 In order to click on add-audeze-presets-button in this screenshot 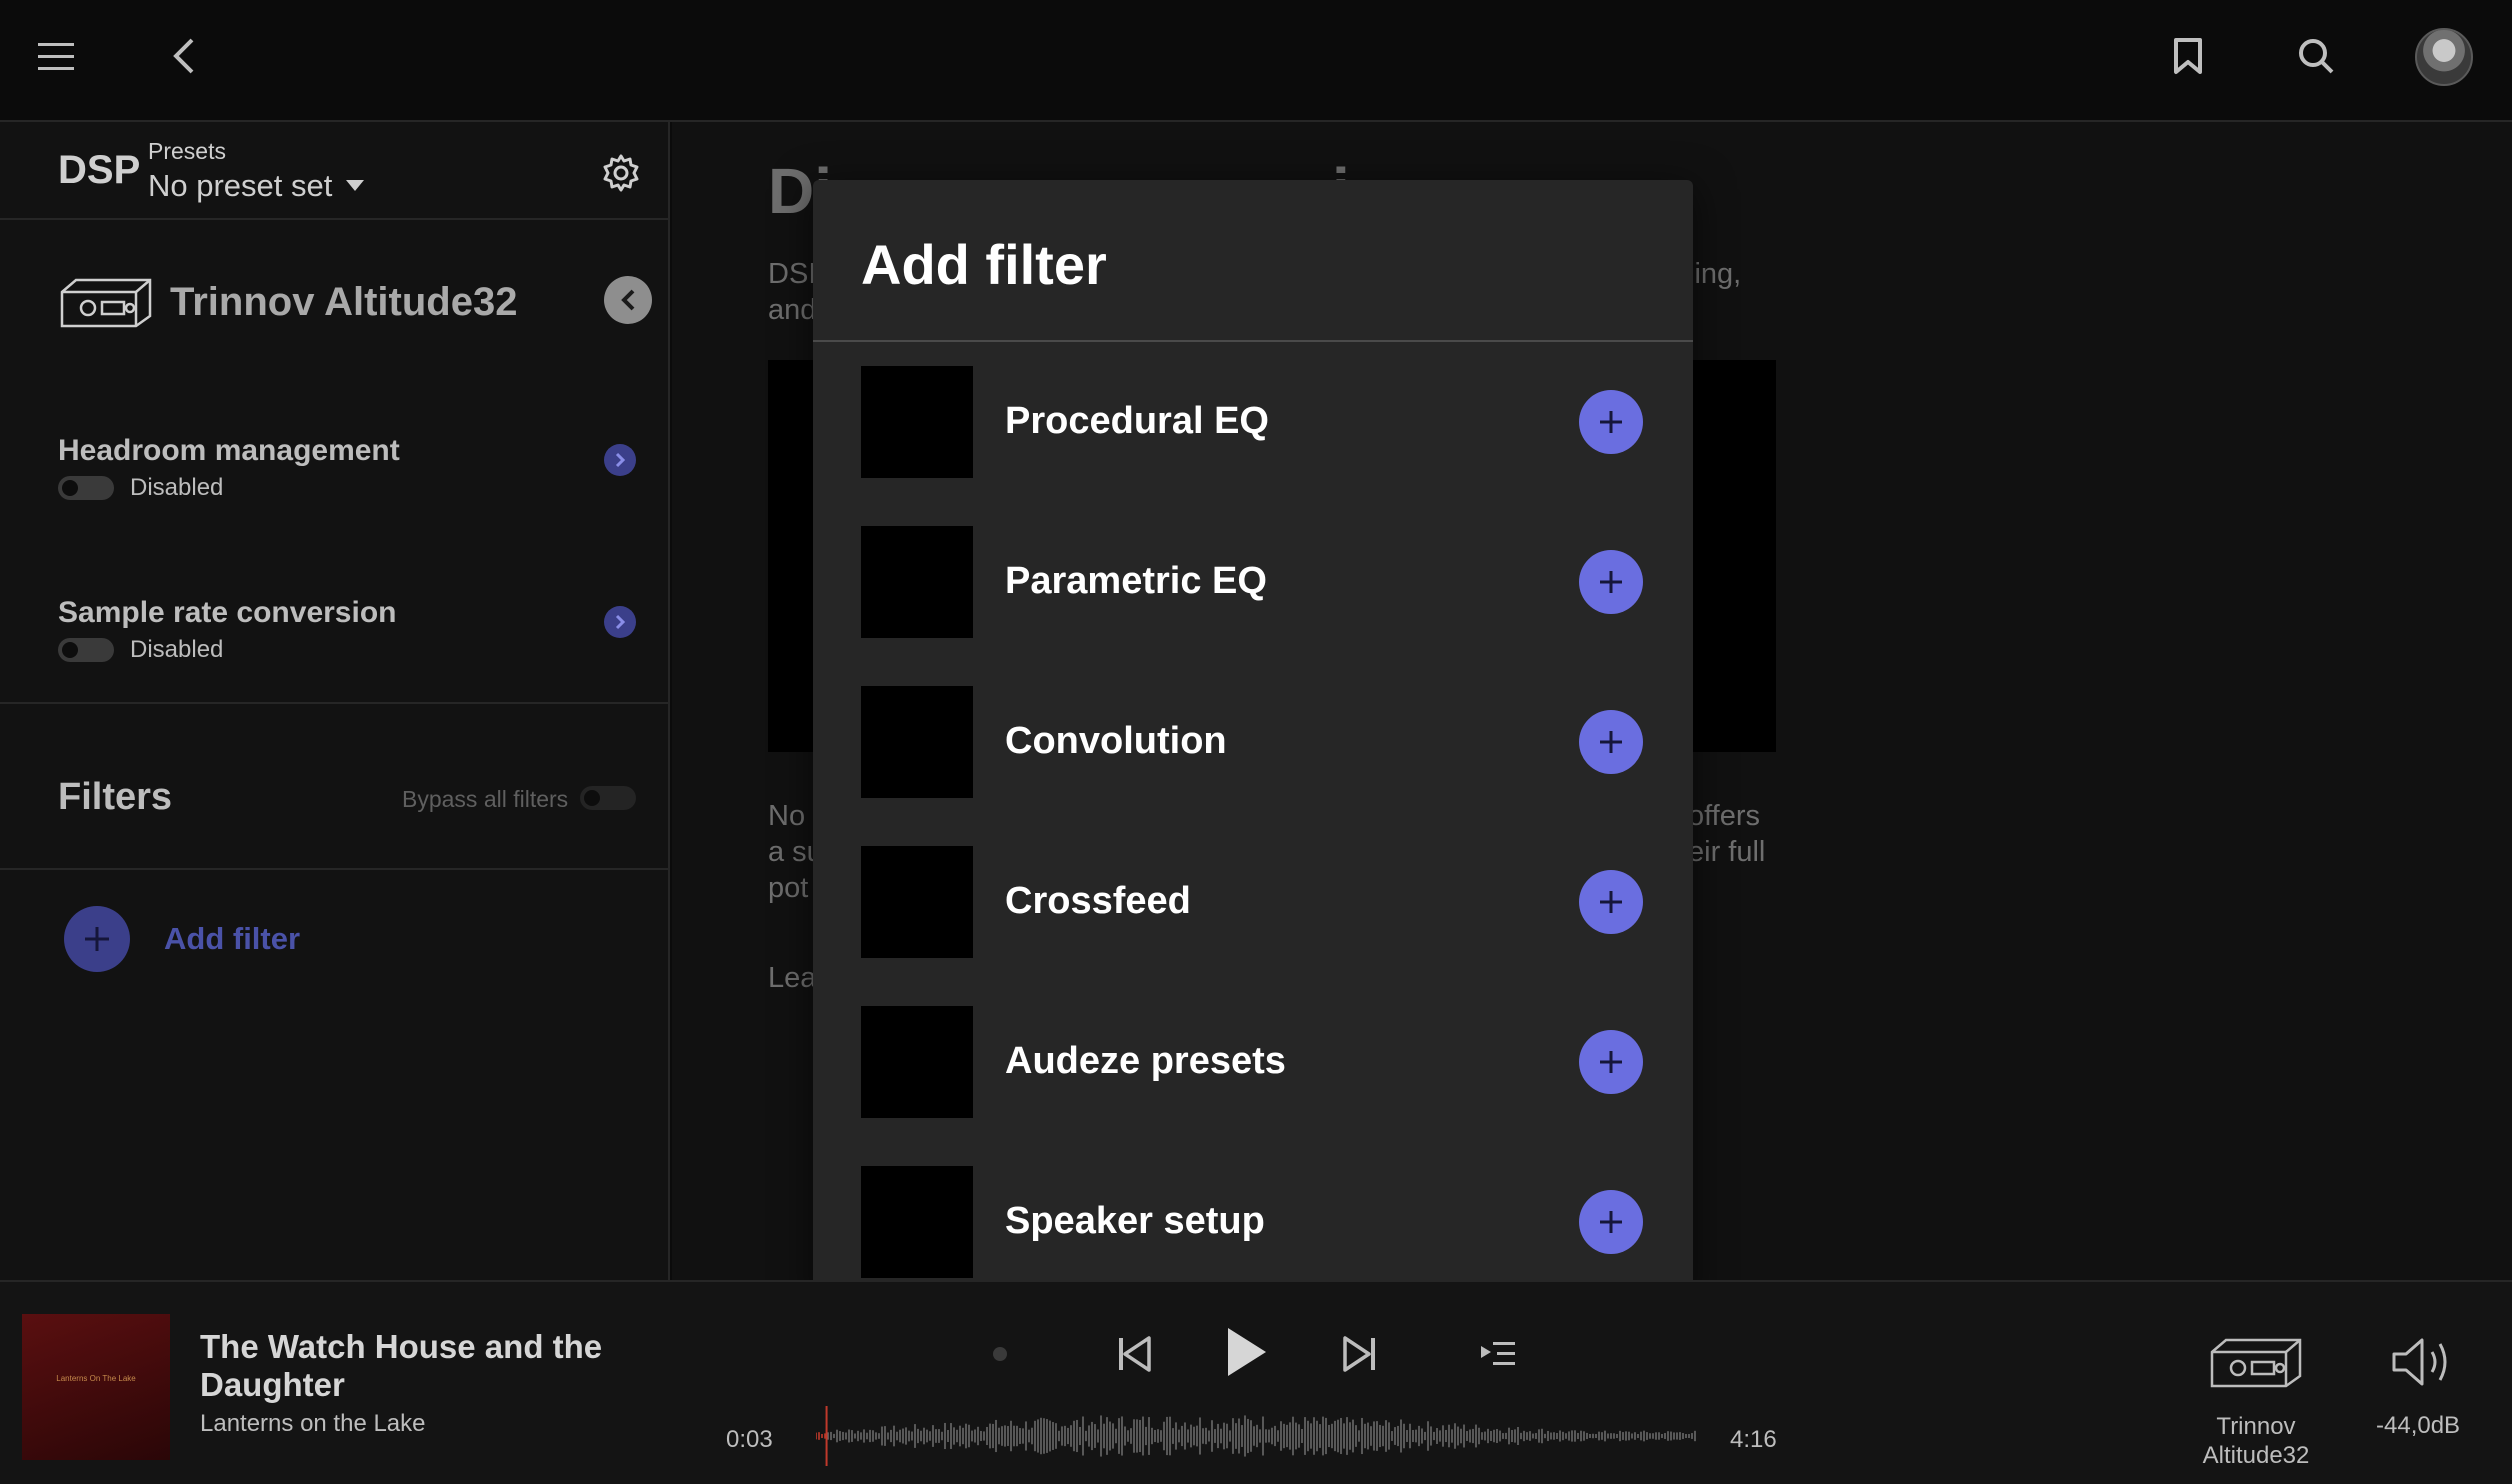, I will do `click(1611, 1062)`.